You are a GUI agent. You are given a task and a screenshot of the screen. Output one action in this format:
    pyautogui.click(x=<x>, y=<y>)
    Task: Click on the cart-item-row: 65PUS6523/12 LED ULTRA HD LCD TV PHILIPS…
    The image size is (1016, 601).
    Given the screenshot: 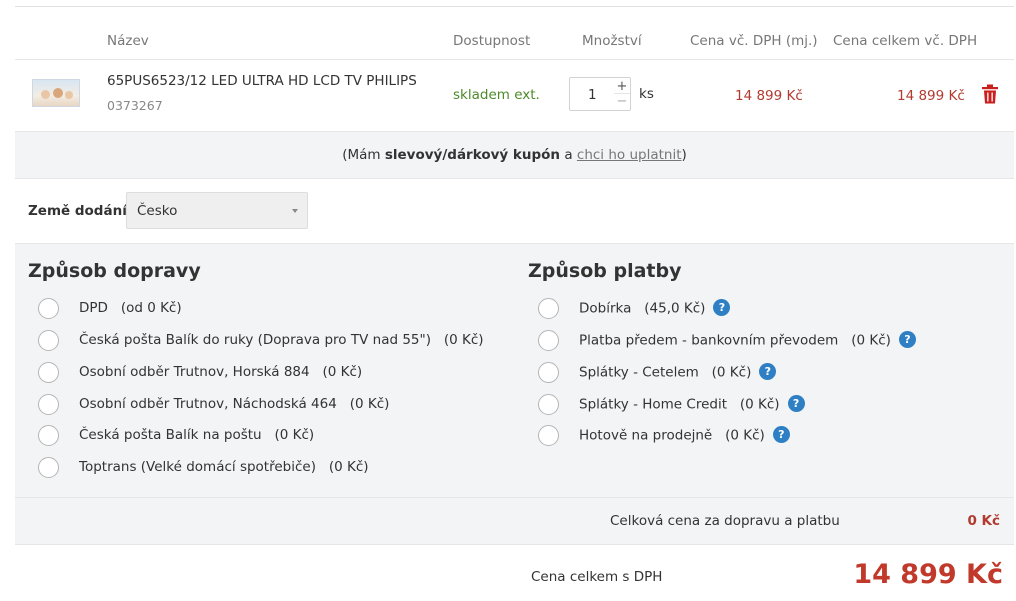 What is the action you would take?
    pyautogui.click(x=514, y=95)
    